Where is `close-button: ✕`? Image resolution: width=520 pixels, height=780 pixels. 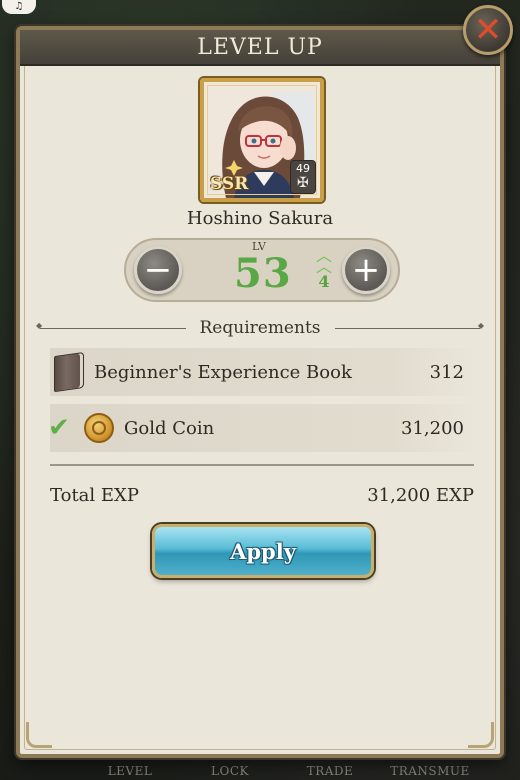
close-button: ✕ is located at coordinates (488, 30).